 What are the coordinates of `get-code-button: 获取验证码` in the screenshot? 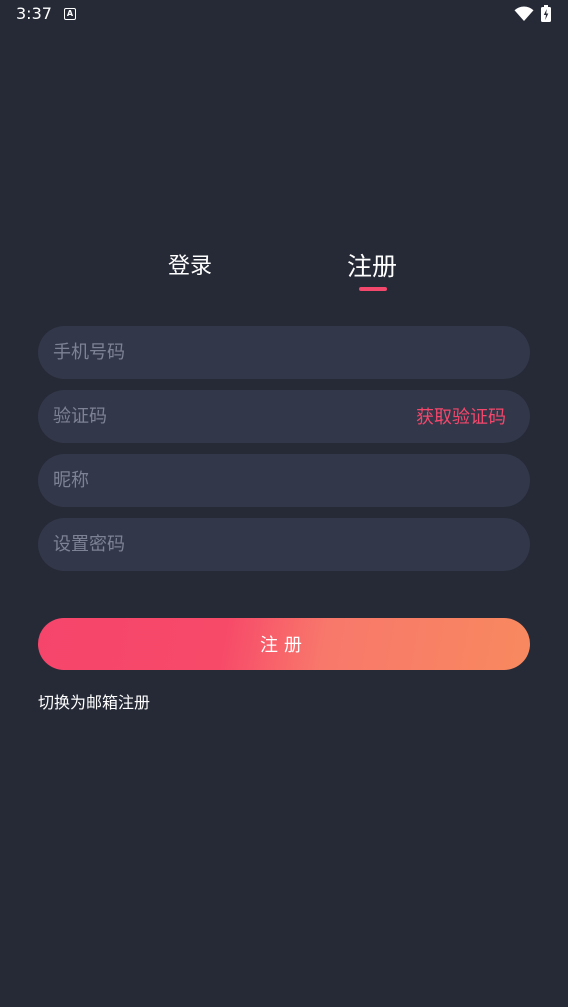 It's located at (461, 416).